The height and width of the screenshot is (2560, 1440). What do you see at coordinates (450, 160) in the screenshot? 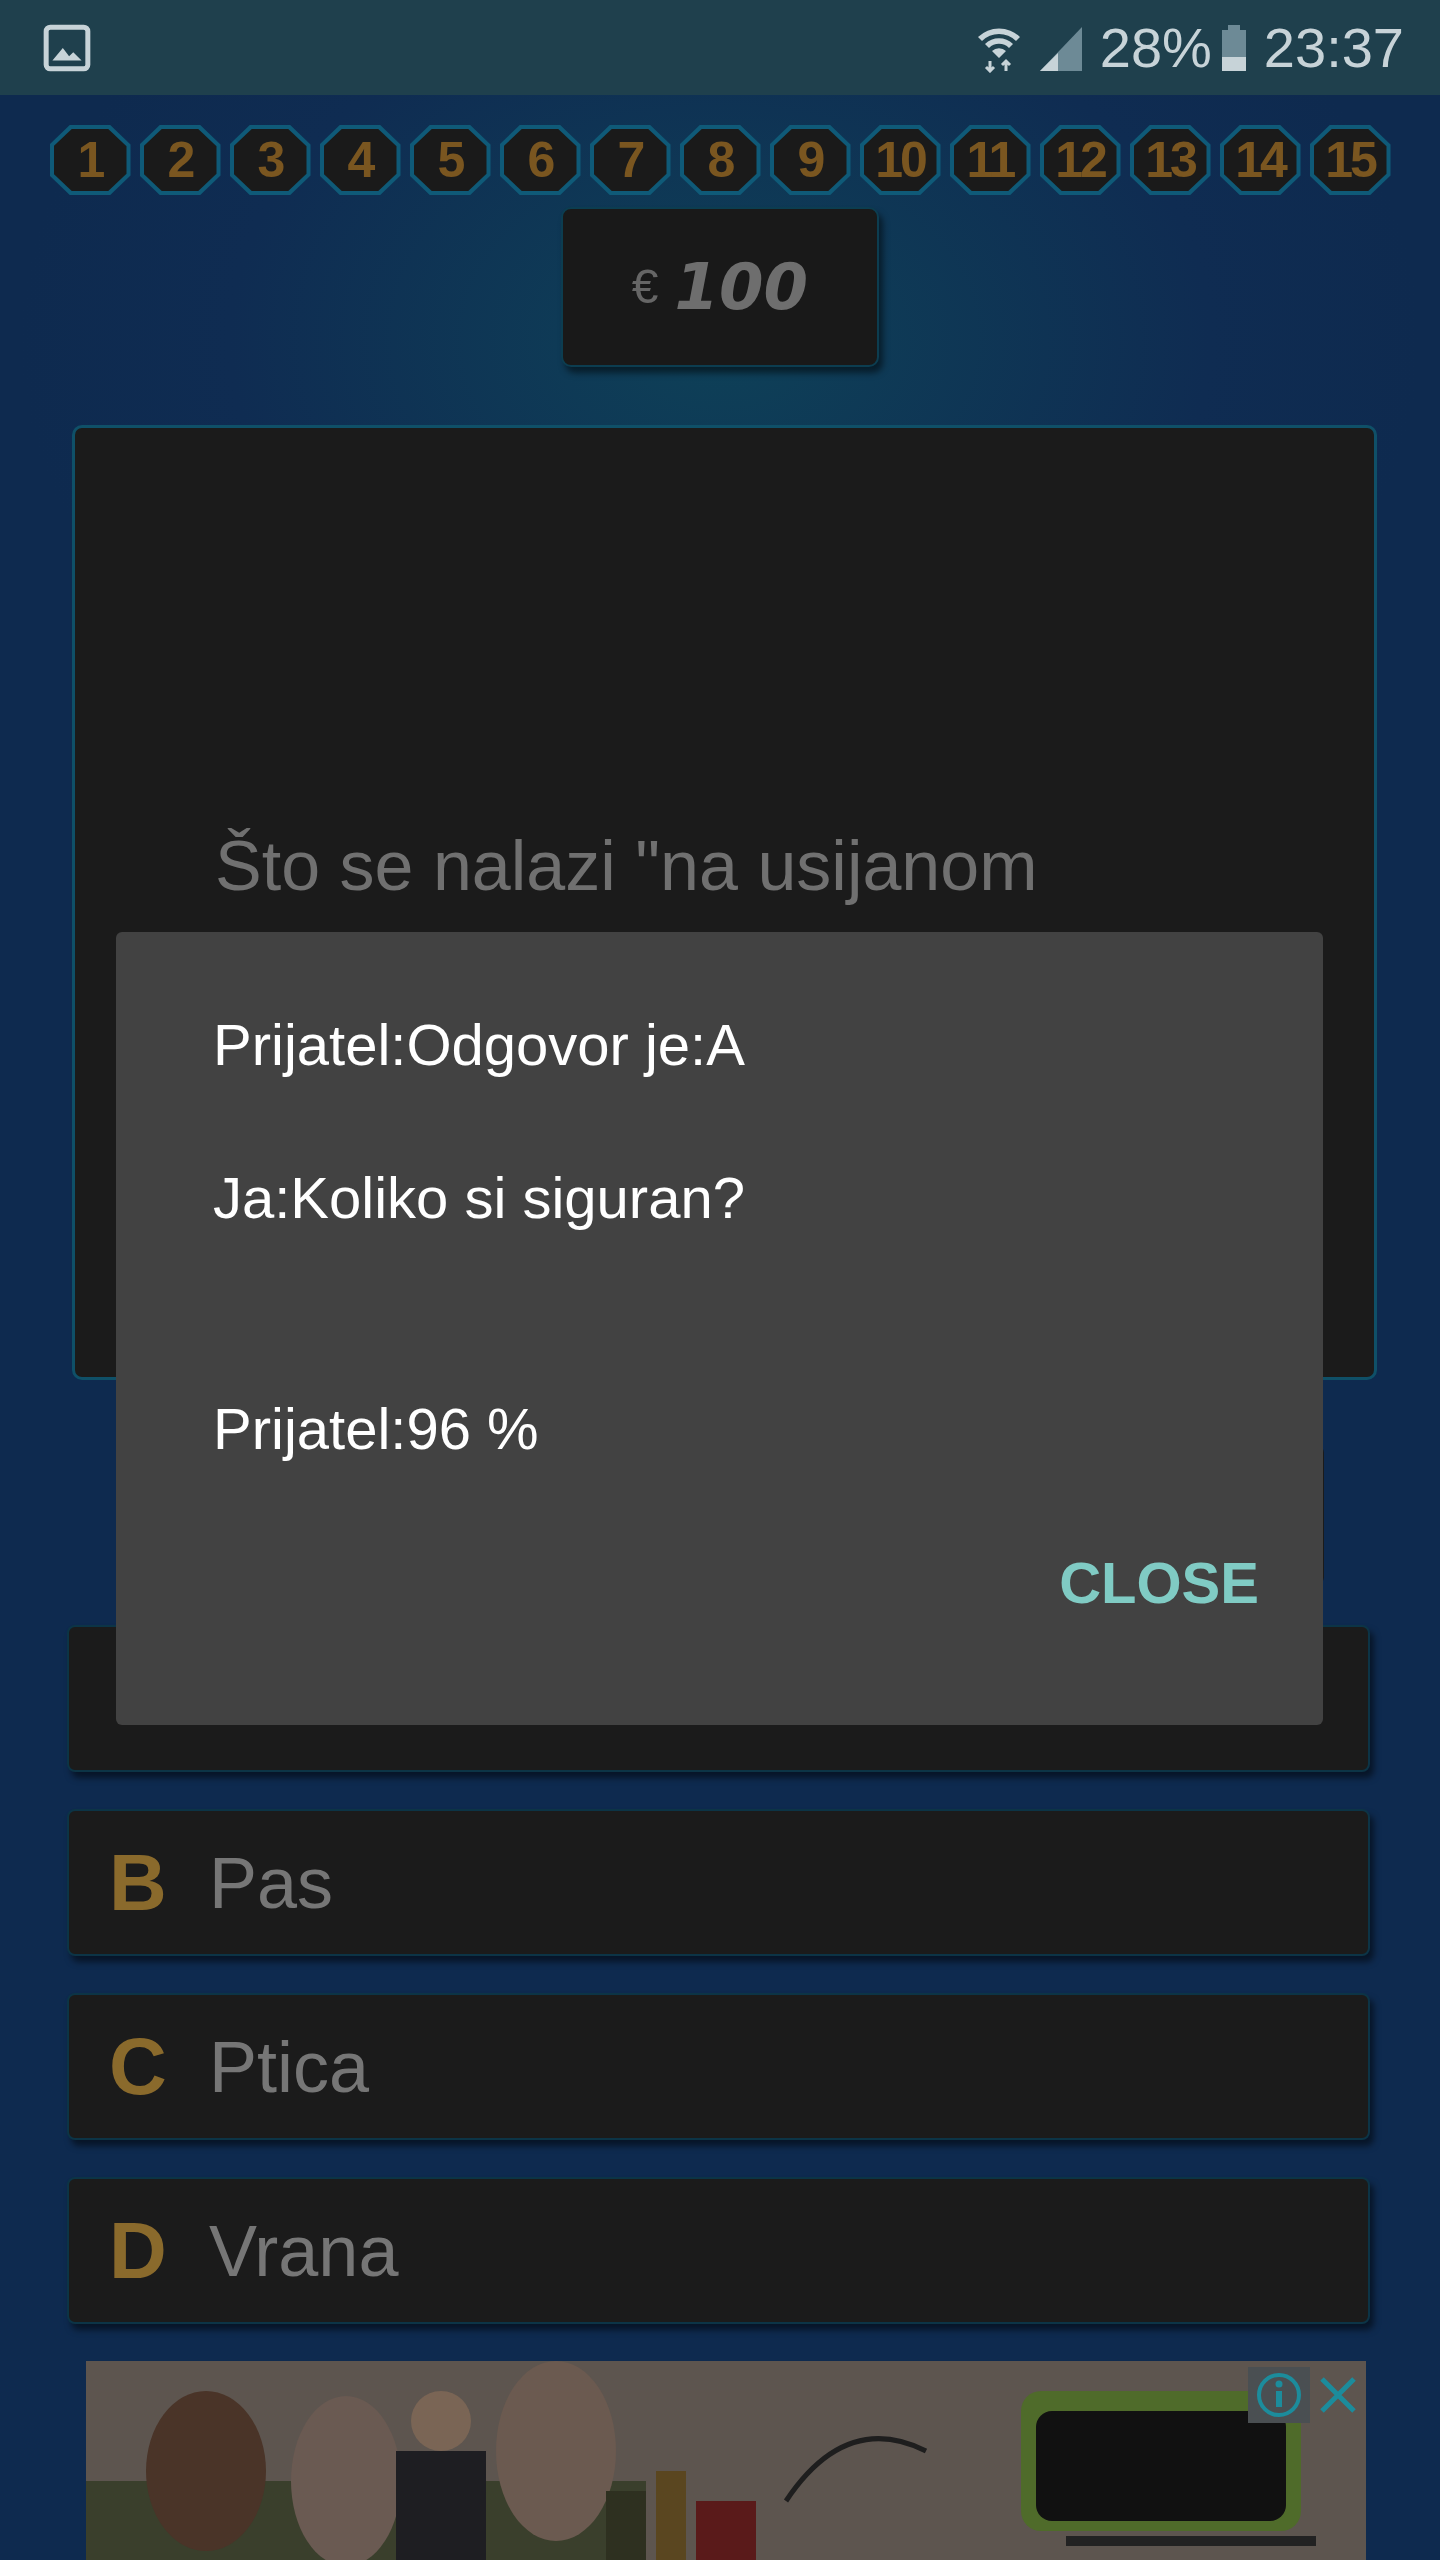
I see `level-badge: 5` at bounding box center [450, 160].